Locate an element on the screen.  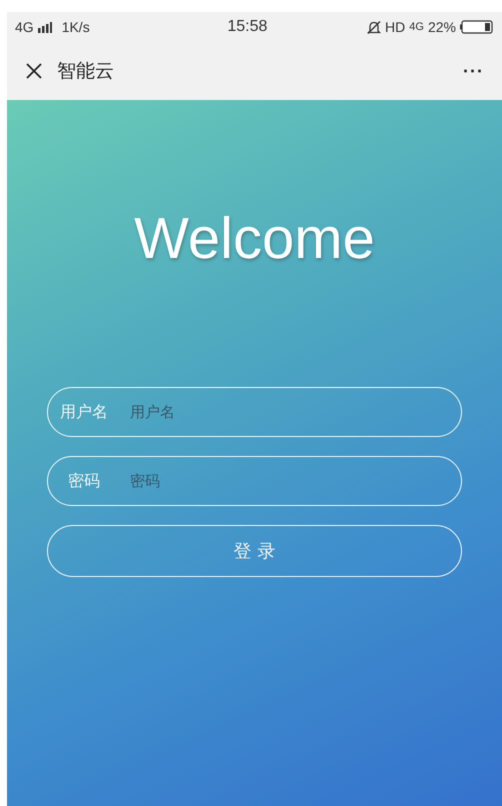
page-title: 智能云 is located at coordinates (85, 71).